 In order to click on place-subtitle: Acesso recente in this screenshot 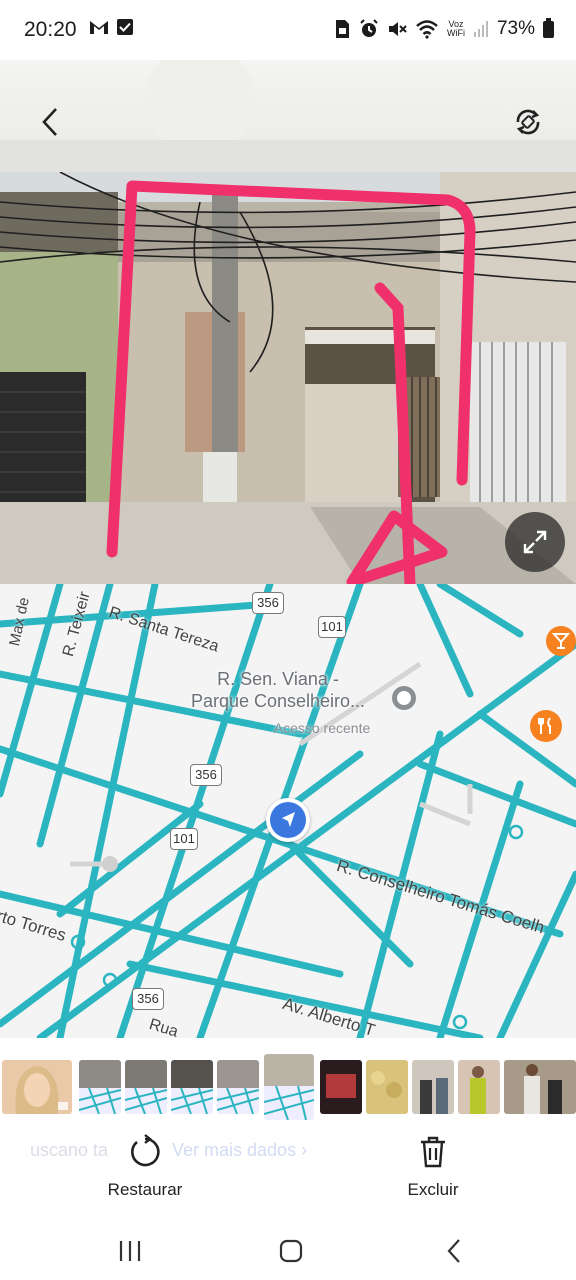, I will do `click(322, 728)`.